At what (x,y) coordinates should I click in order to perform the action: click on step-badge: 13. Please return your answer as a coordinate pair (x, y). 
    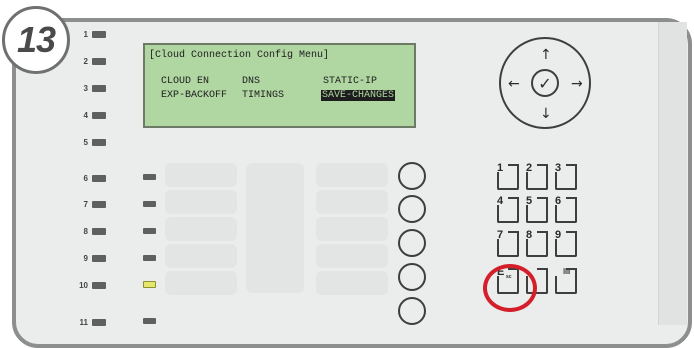
    Looking at the image, I should click on (36, 40).